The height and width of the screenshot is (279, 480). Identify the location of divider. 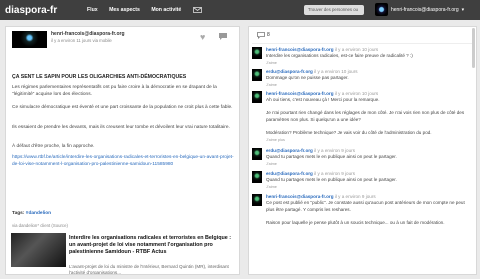
(362, 43).